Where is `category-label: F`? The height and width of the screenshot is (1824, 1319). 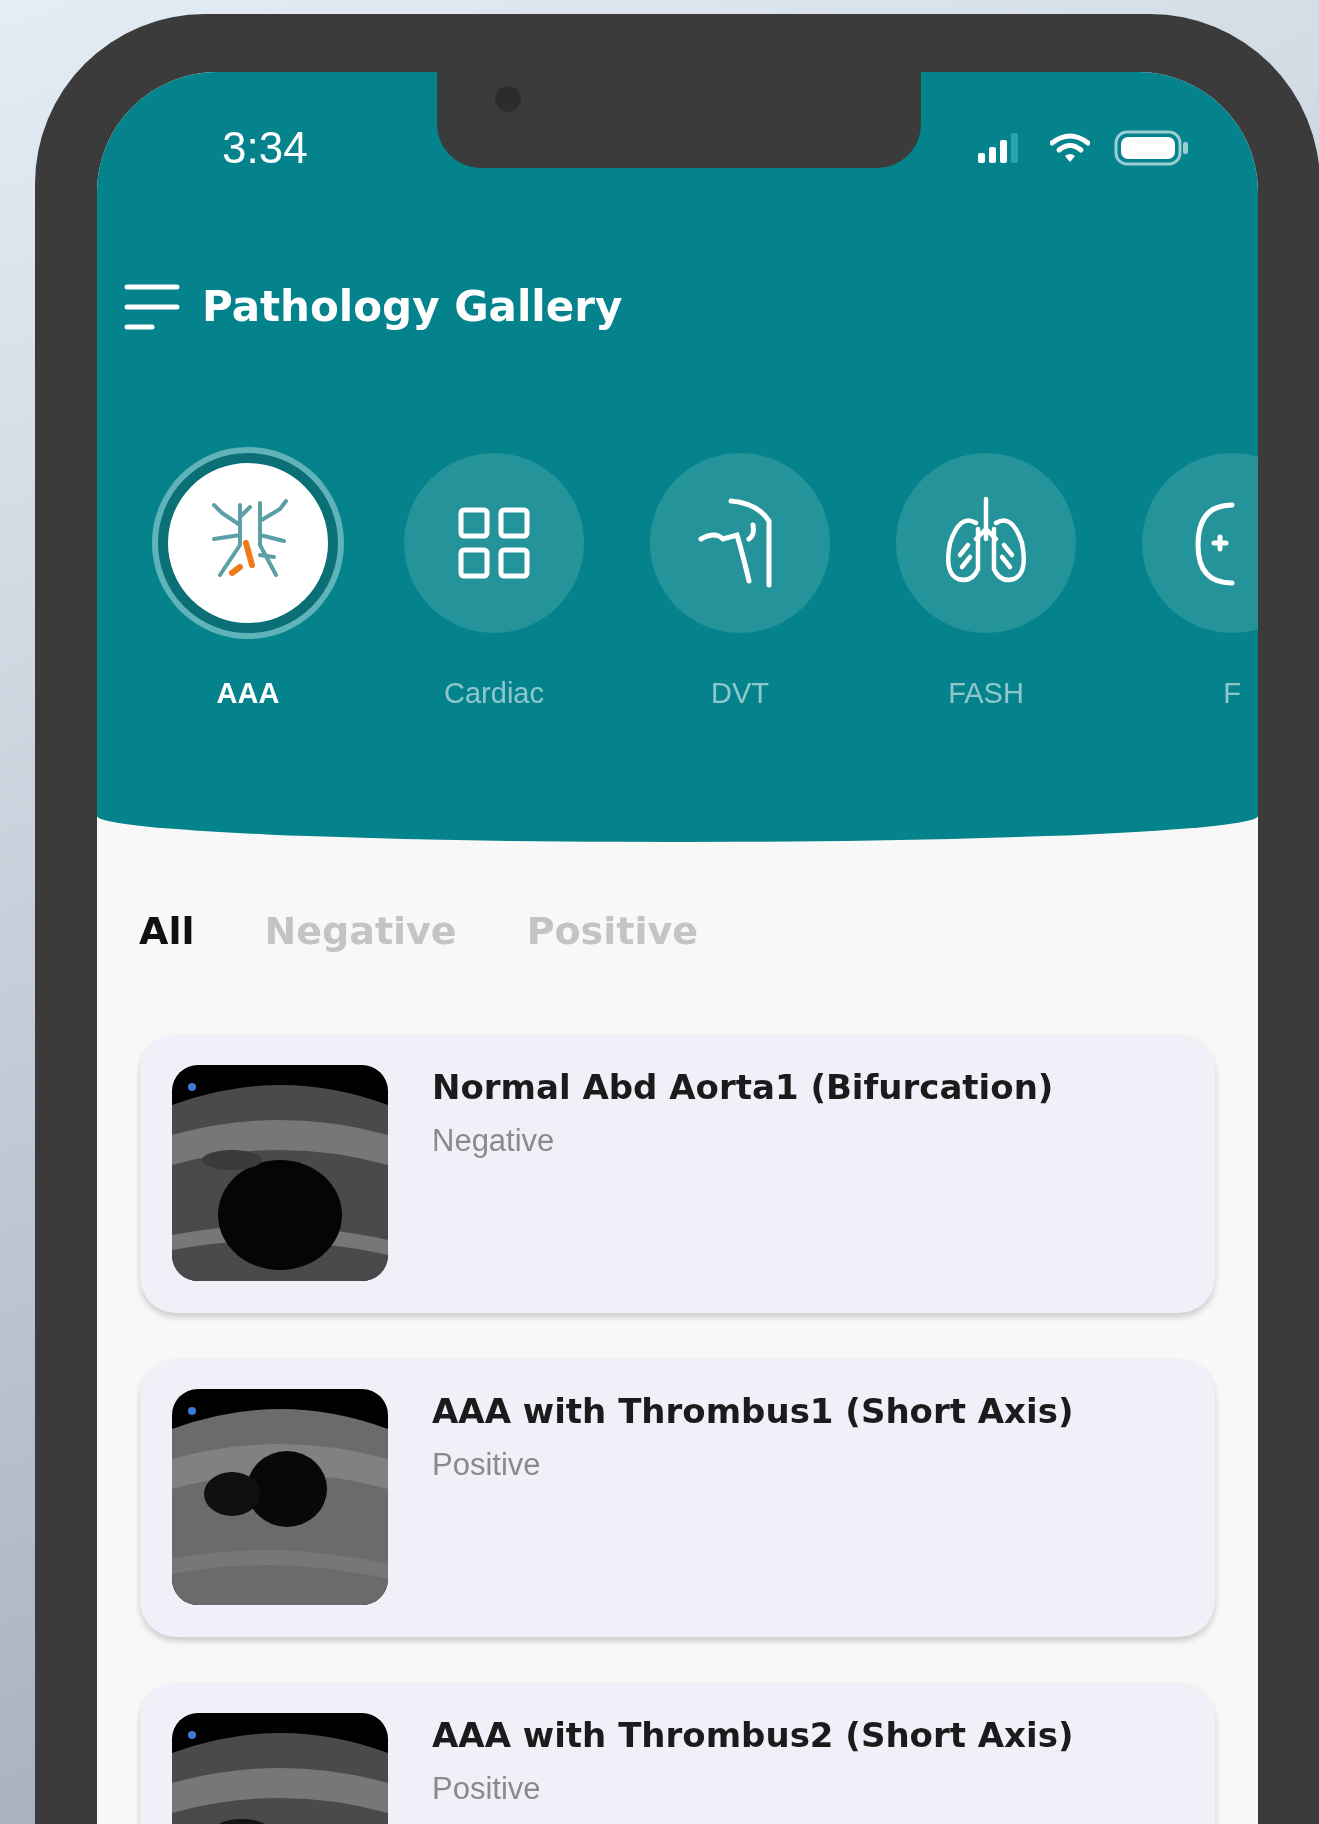
category-label: F is located at coordinates (1232, 693).